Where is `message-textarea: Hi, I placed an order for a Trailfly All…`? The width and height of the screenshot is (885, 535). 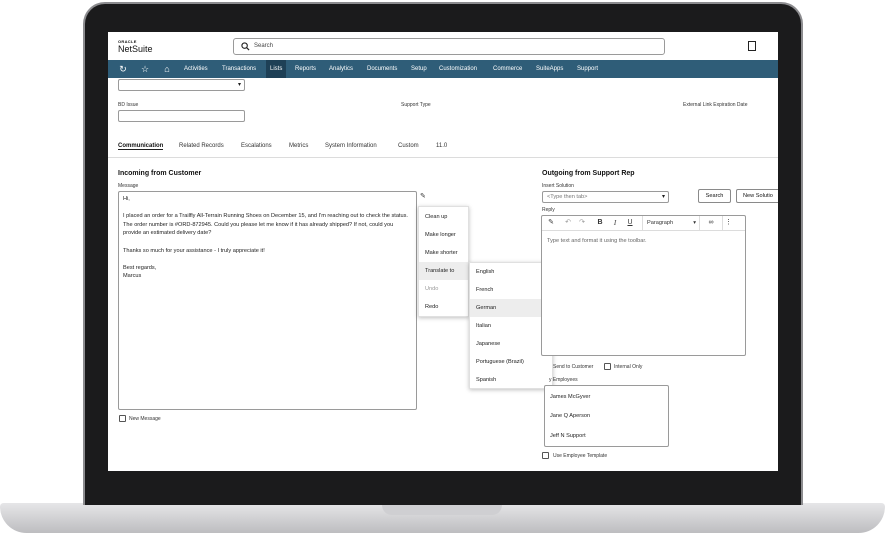
message-textarea: Hi, I placed an order for a Trailfly All… is located at coordinates (267, 300).